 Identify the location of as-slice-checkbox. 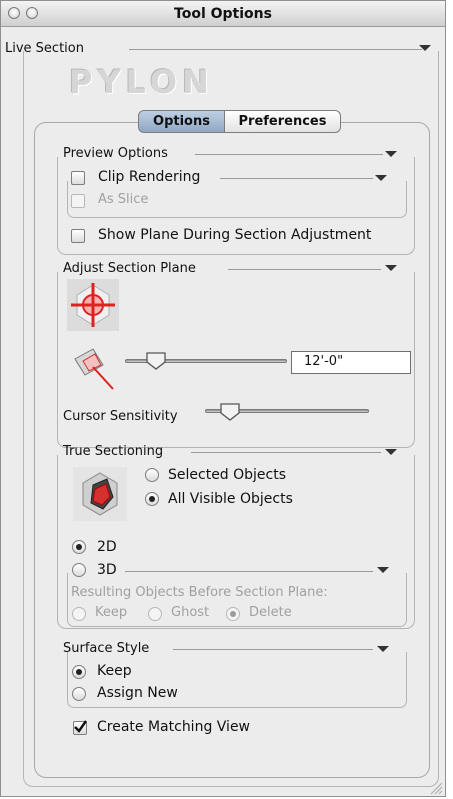
(78, 201).